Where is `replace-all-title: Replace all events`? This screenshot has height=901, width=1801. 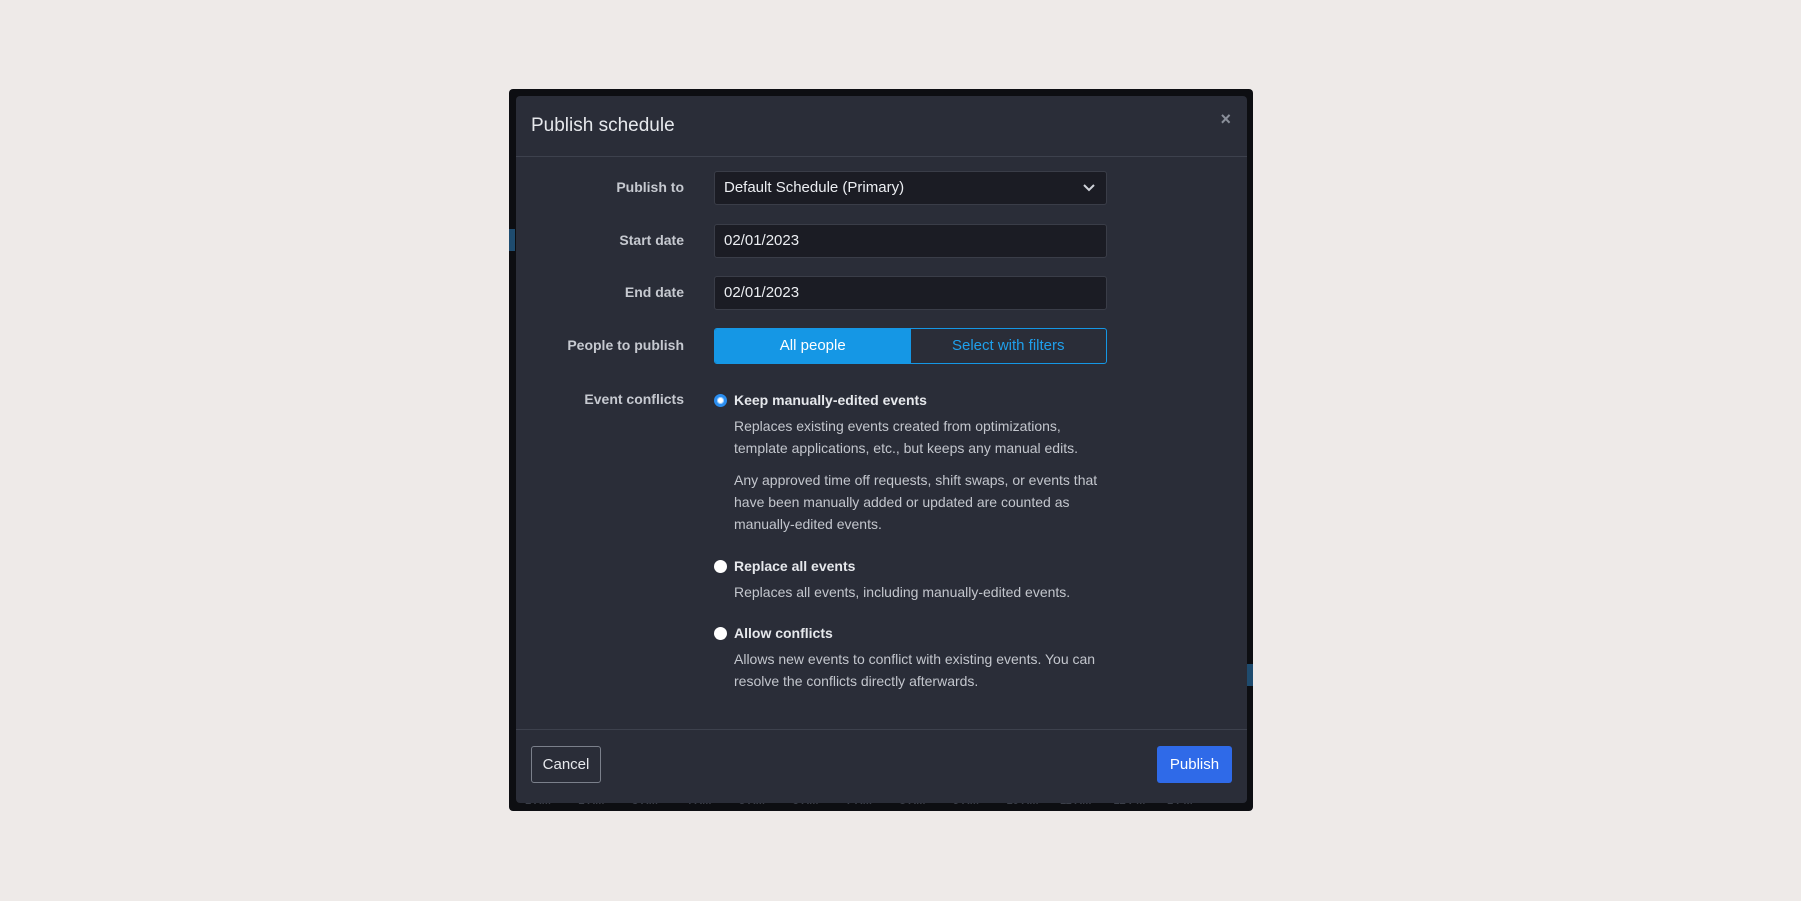 replace-all-title: Replace all events is located at coordinates (795, 566).